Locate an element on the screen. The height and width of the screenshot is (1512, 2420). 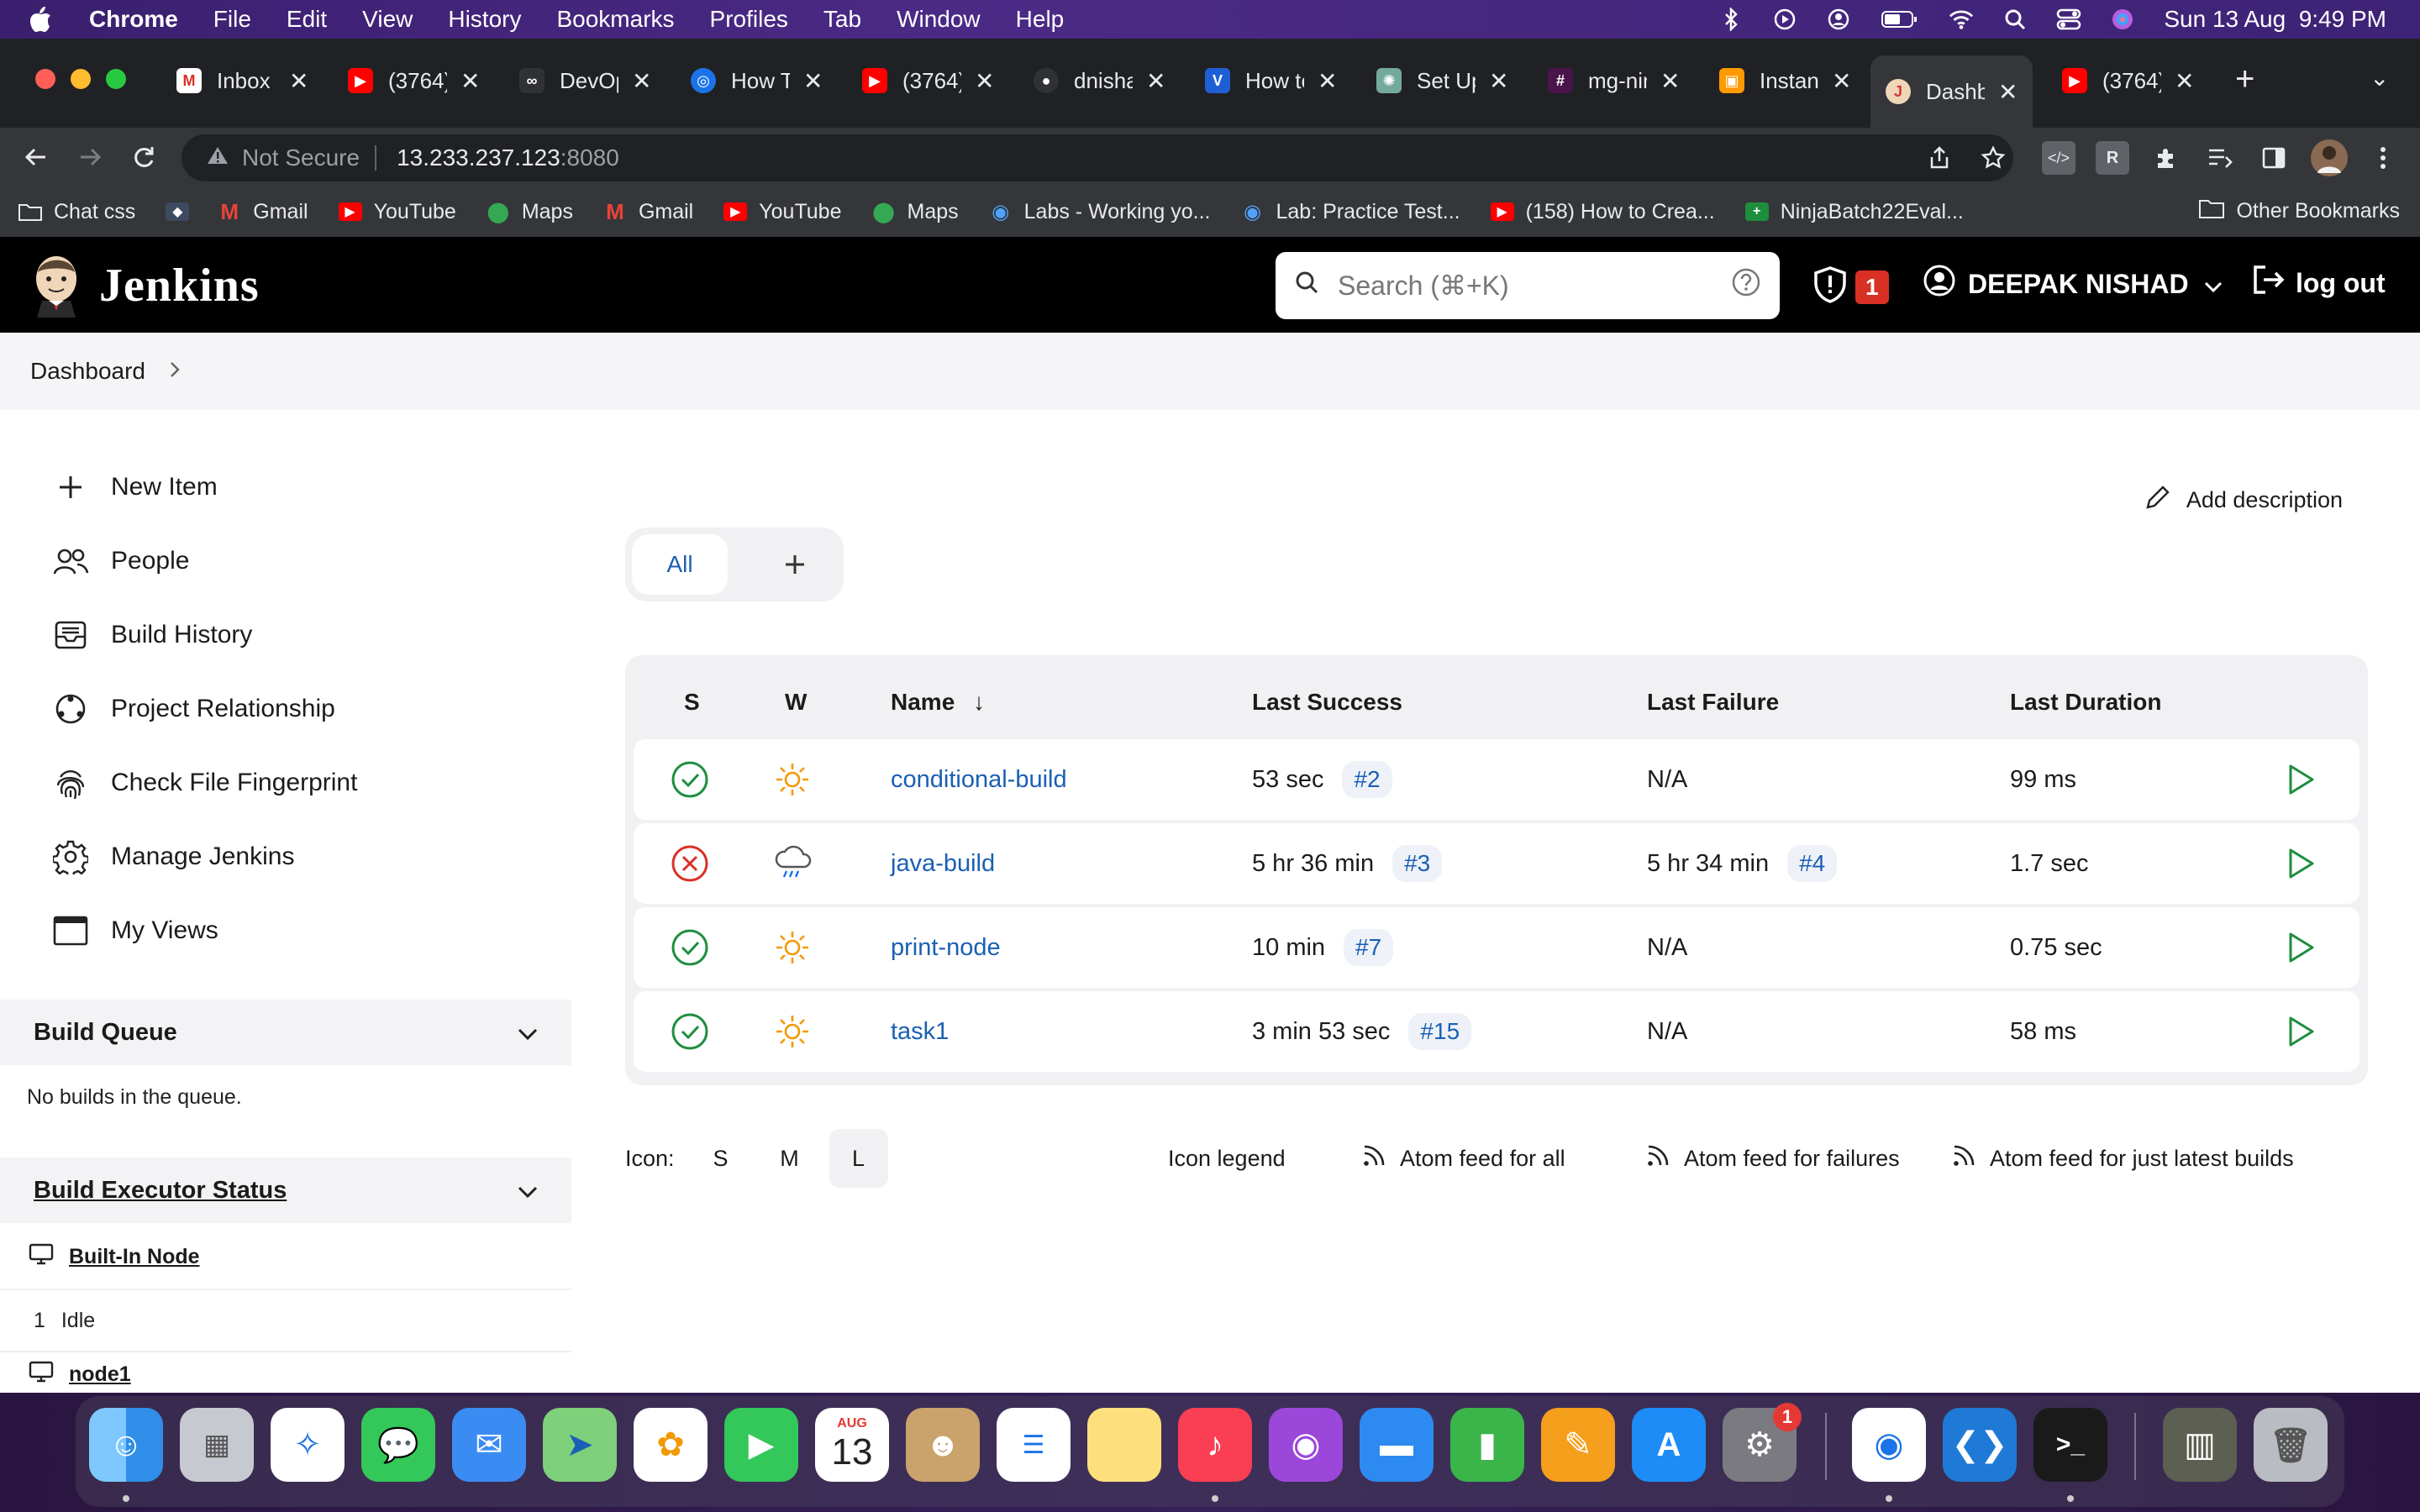
search-box: Search (⌘+K) is located at coordinates (1528, 285).